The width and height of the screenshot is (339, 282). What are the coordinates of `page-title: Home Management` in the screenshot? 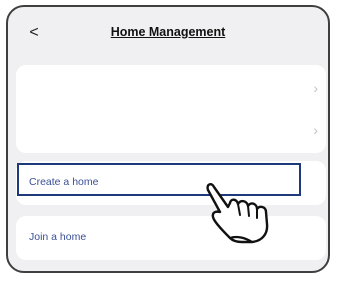 It's located at (168, 32).